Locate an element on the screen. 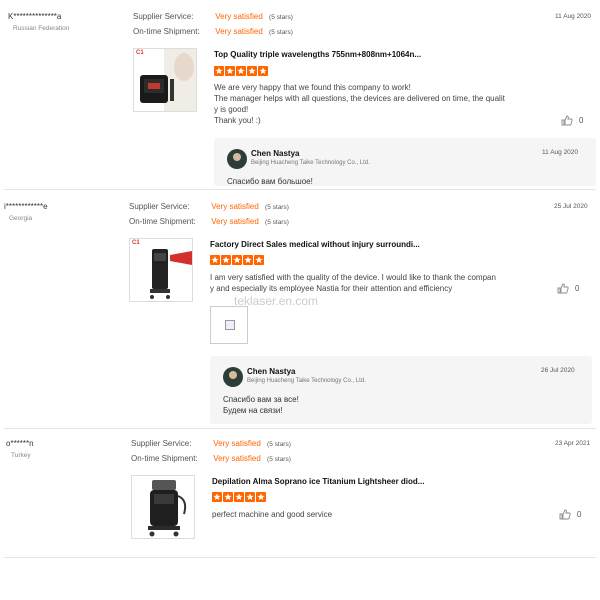 This screenshot has width=600, height=600. product-thumbnail is located at coordinates (163, 507).